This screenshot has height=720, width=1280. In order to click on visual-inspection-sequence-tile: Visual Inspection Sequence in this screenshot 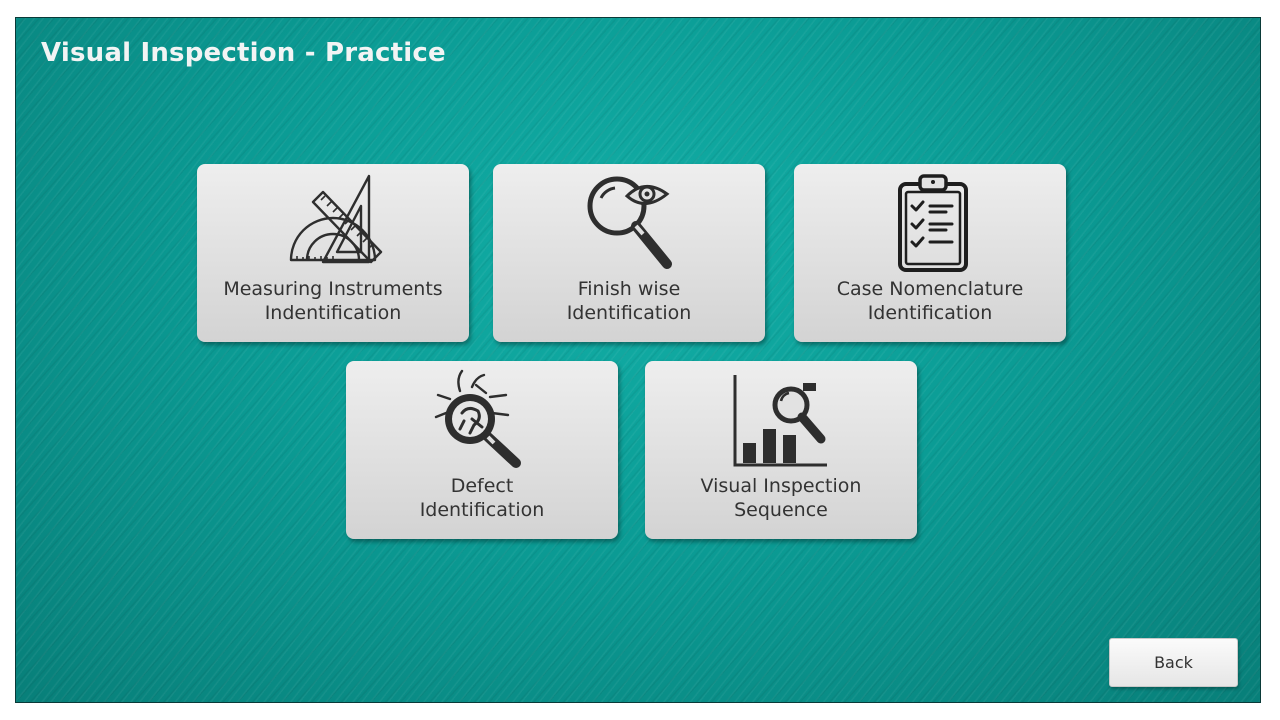, I will do `click(781, 450)`.